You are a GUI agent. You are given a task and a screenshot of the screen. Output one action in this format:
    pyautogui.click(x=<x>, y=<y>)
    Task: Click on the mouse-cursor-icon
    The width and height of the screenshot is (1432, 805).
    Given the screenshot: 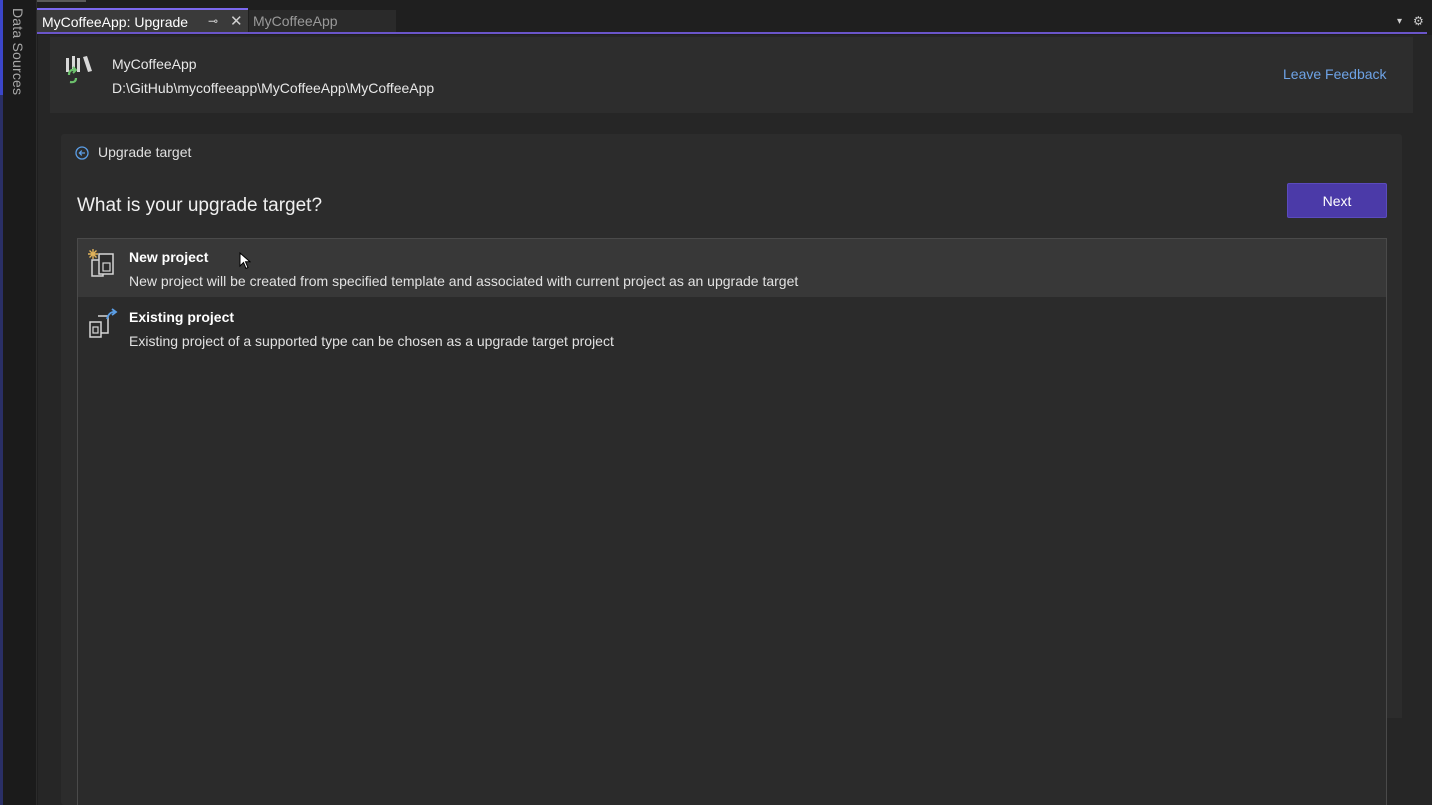 What is the action you would take?
    pyautogui.click(x=245, y=261)
    